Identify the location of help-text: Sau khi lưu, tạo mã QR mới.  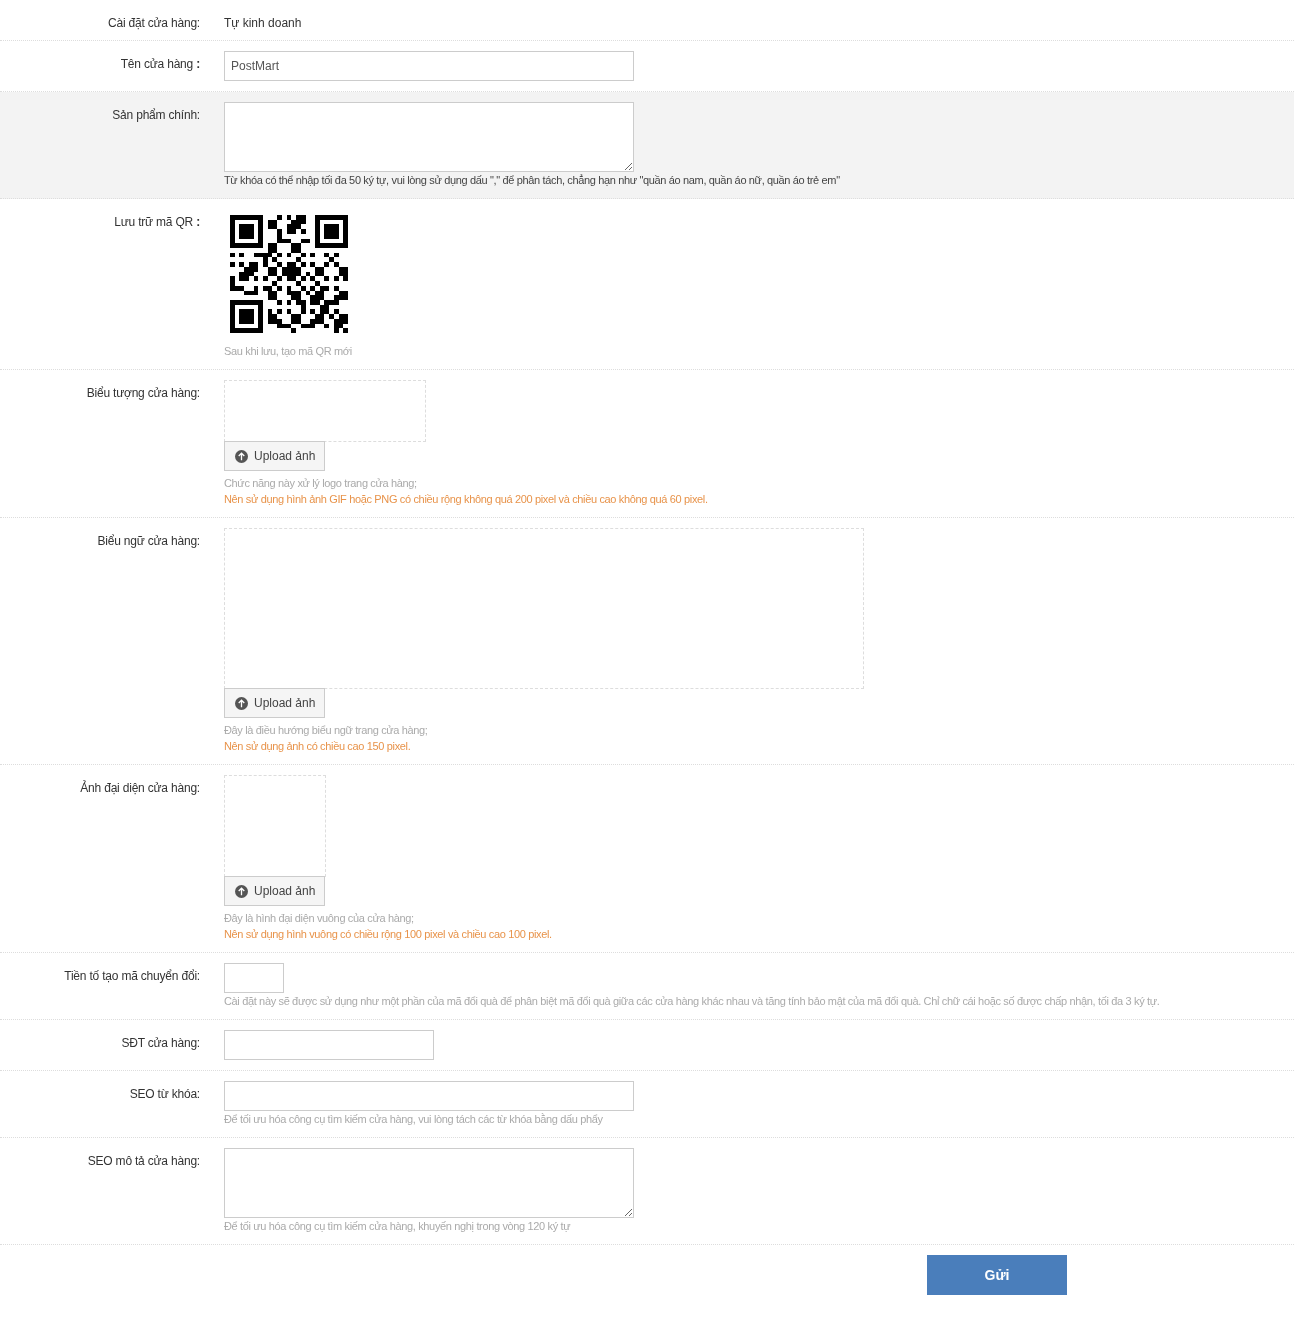
(288, 351).